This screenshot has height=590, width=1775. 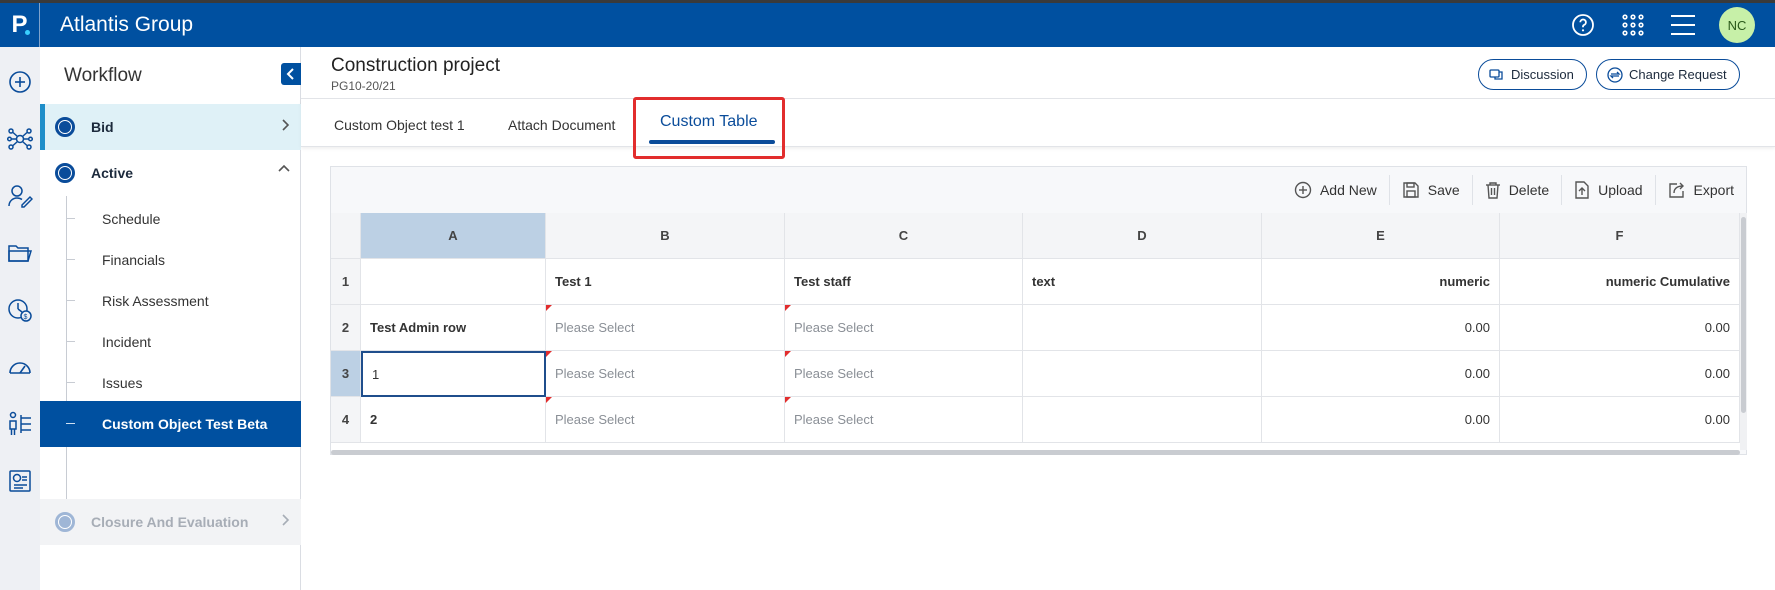 What do you see at coordinates (1713, 190) in the screenshot?
I see `export-label: Export` at bounding box center [1713, 190].